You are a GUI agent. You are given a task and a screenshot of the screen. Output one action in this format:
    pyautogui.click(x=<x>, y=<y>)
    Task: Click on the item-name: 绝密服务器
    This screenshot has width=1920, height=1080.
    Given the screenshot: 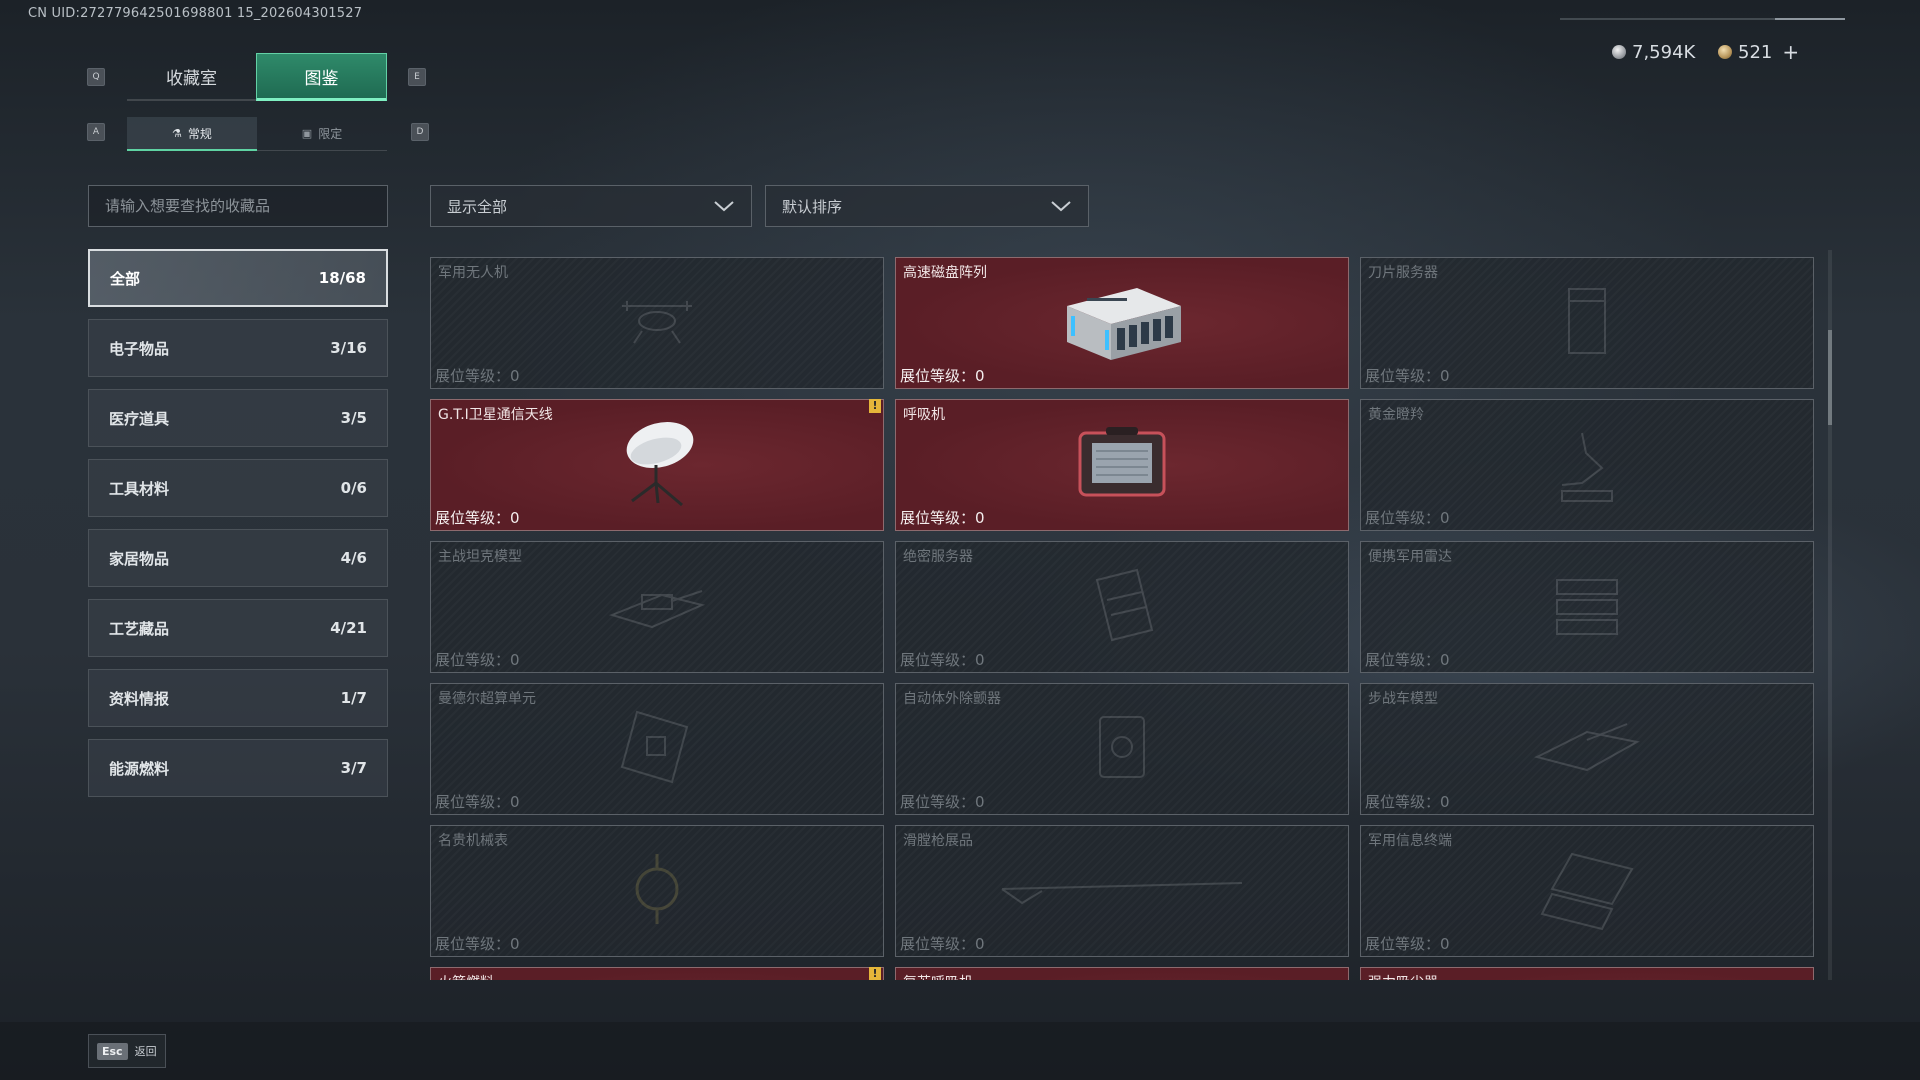 What is the action you would take?
    pyautogui.click(x=938, y=557)
    